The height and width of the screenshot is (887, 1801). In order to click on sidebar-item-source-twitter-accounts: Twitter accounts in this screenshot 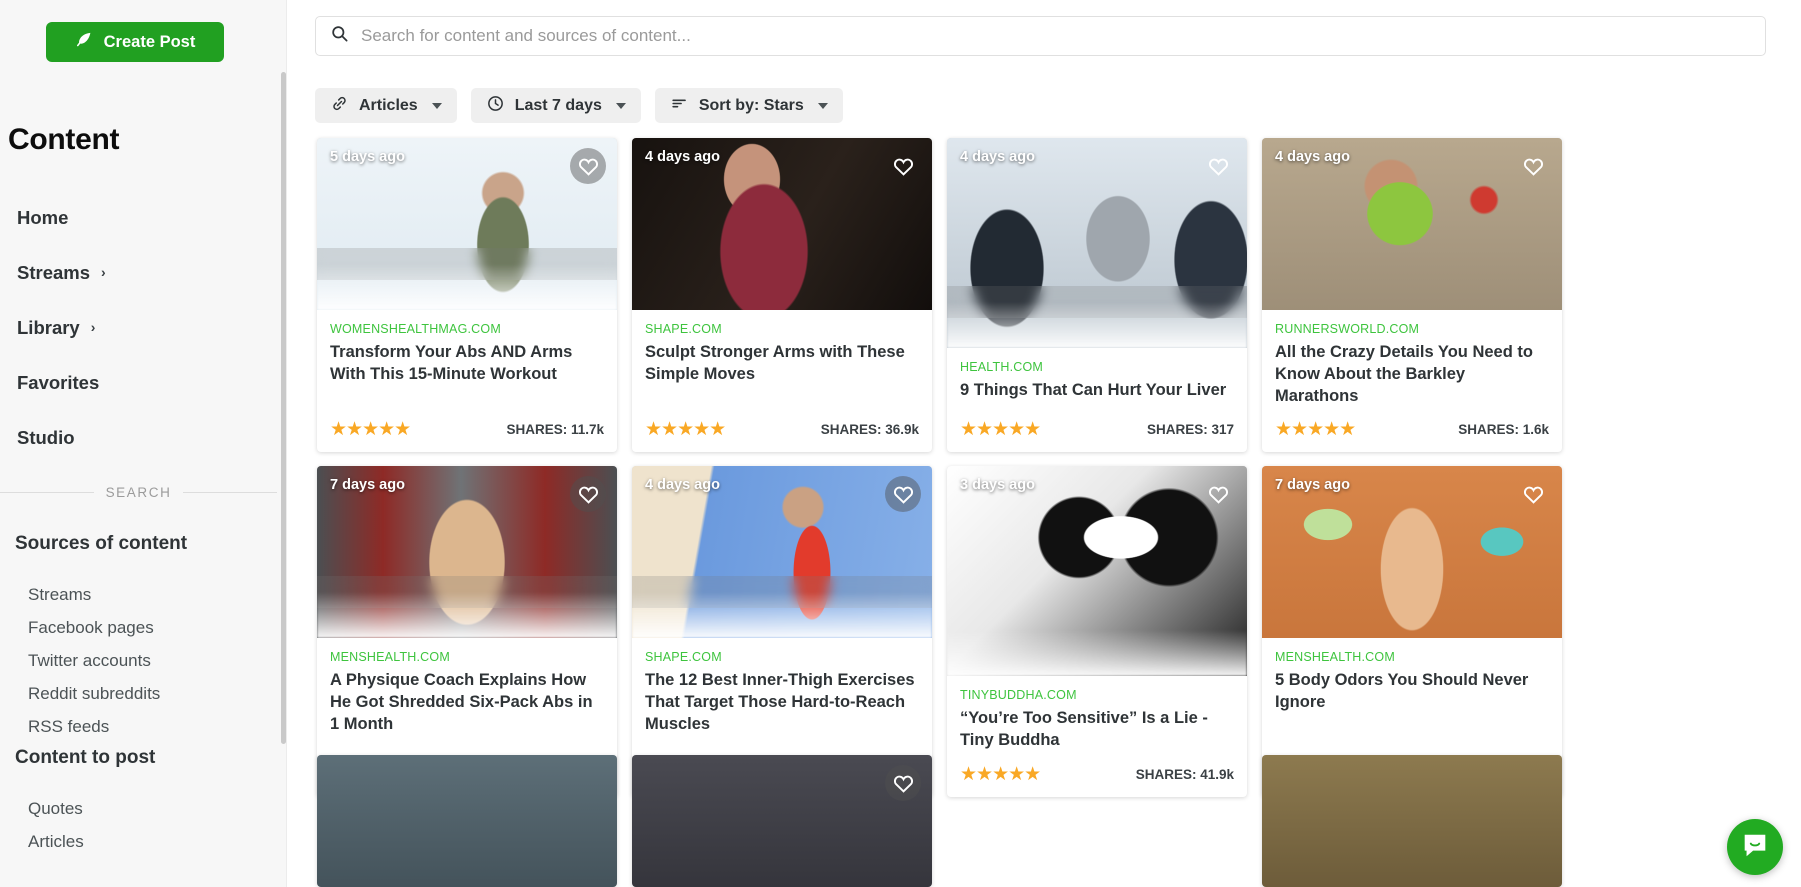, I will do `click(143, 660)`.